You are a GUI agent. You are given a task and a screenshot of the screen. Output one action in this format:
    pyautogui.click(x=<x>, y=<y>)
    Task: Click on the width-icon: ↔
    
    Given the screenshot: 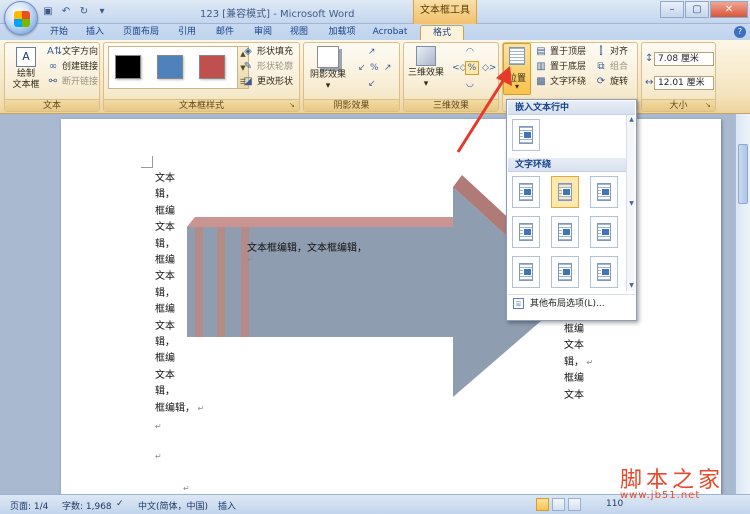 What is the action you would take?
    pyautogui.click(x=649, y=82)
    